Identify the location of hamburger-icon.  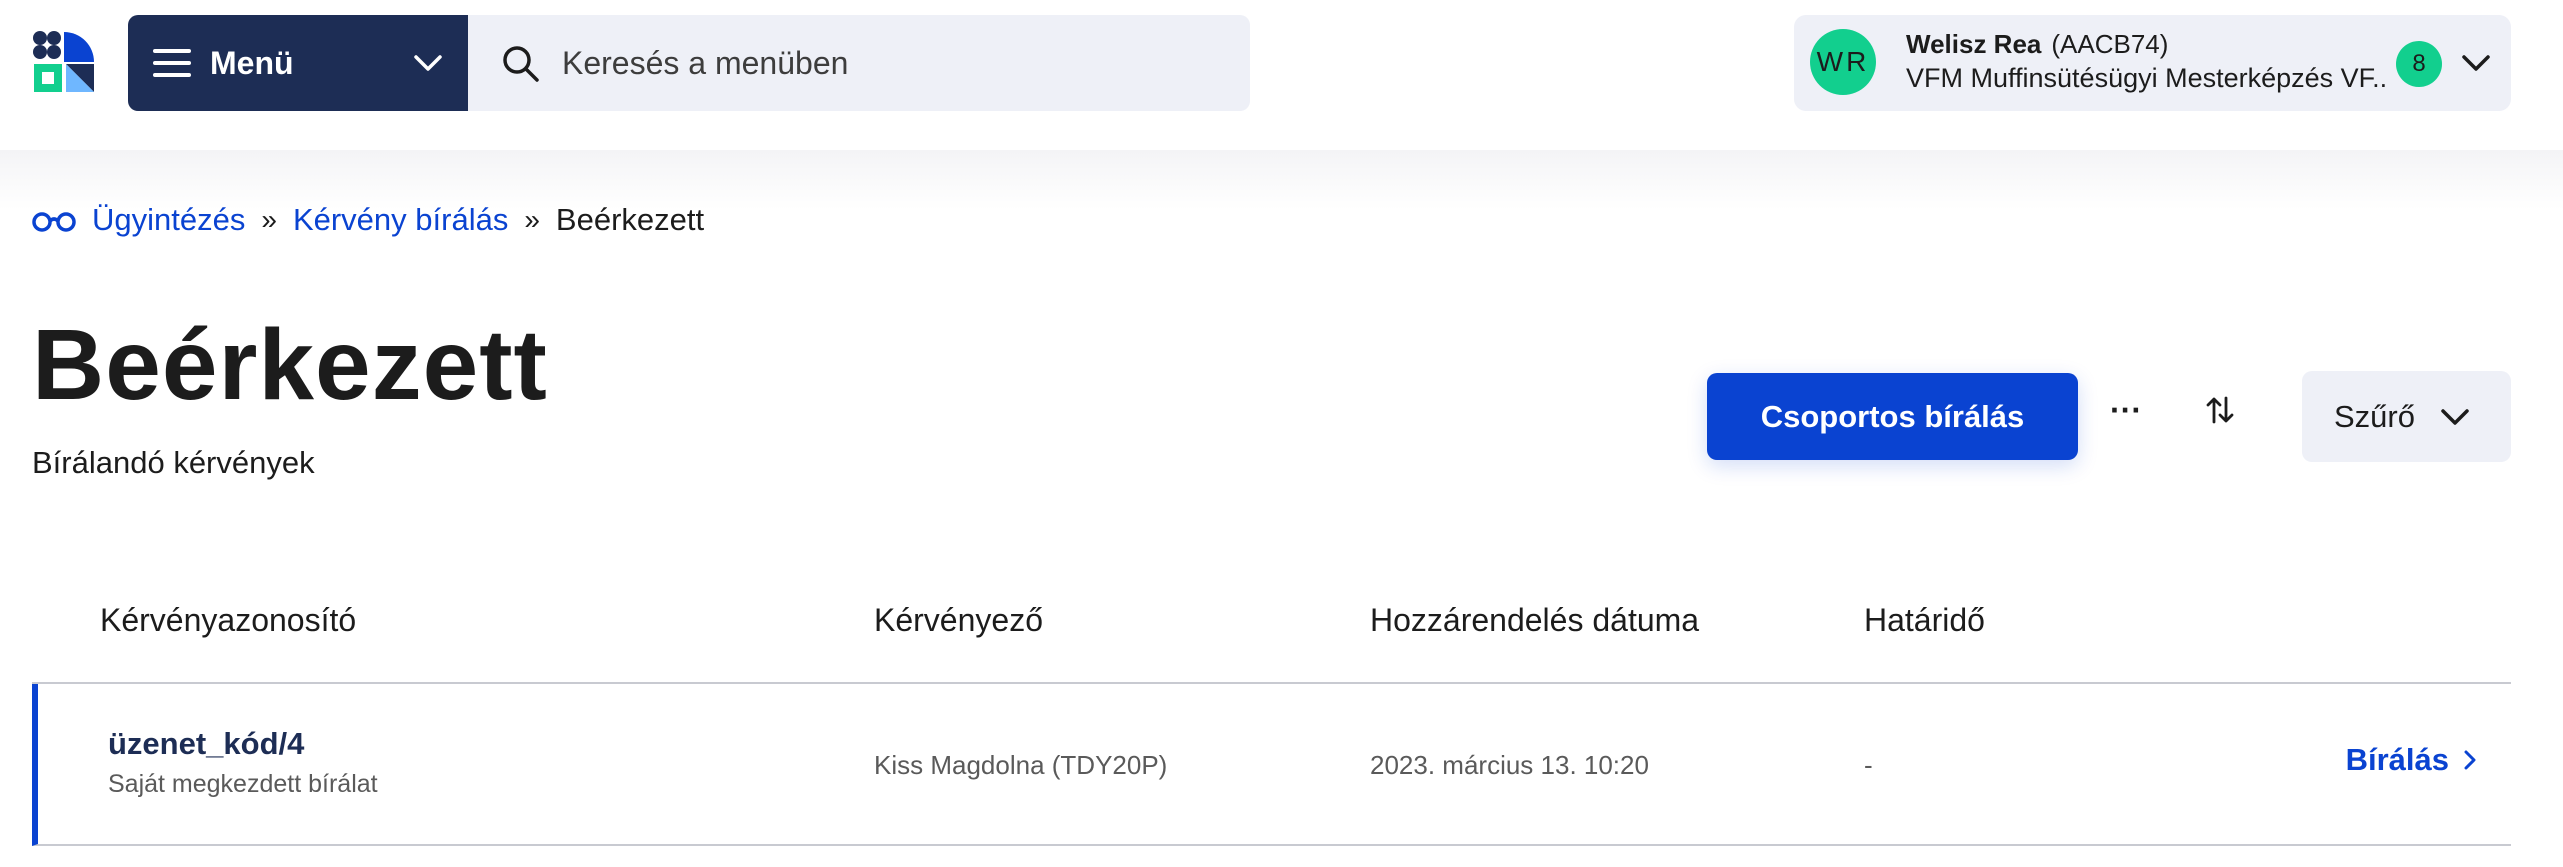
(172, 63).